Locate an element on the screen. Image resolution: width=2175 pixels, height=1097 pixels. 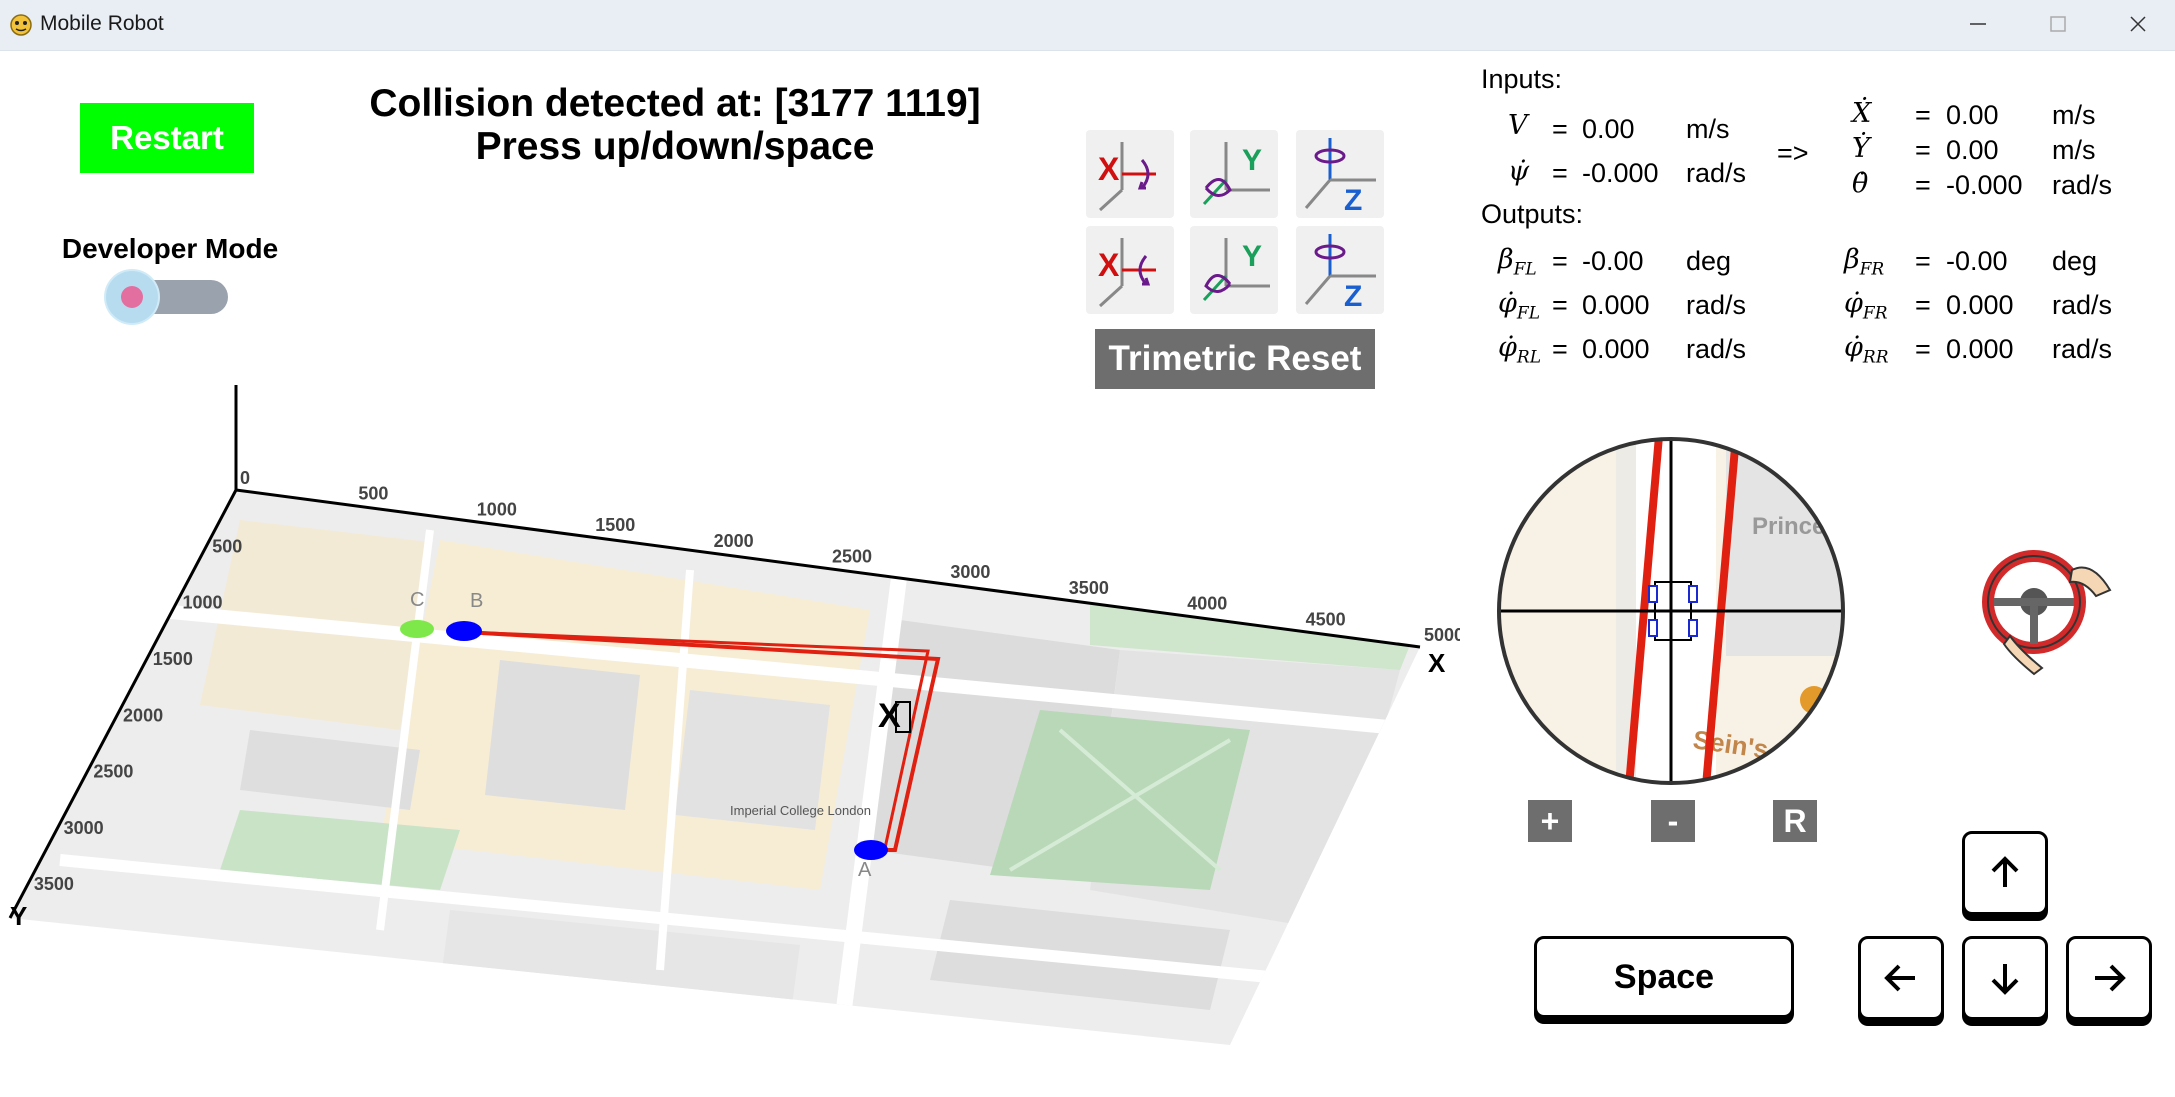
close-icon is located at coordinates (2138, 24).